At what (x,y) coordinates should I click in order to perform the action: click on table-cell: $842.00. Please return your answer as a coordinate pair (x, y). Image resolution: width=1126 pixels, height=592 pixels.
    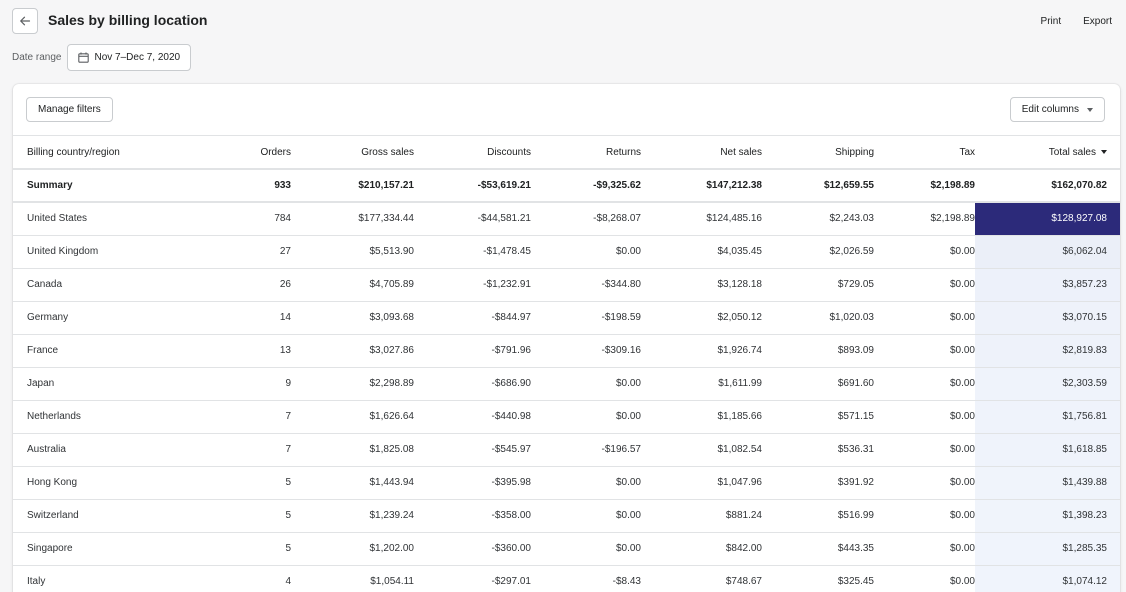
    Looking at the image, I should click on (701, 549).